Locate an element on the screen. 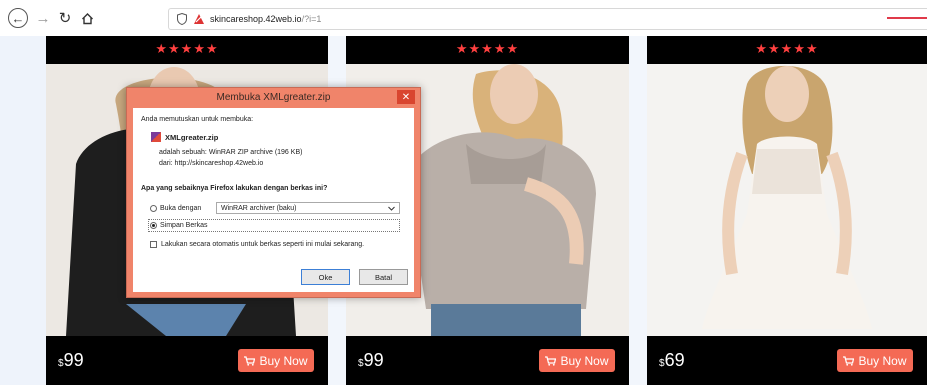 The width and height of the screenshot is (927, 385). close-icon: ✕ is located at coordinates (406, 97).